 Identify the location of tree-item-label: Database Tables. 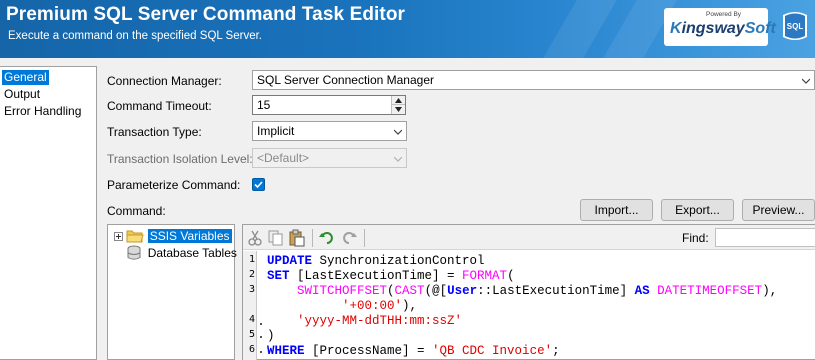
(192, 253).